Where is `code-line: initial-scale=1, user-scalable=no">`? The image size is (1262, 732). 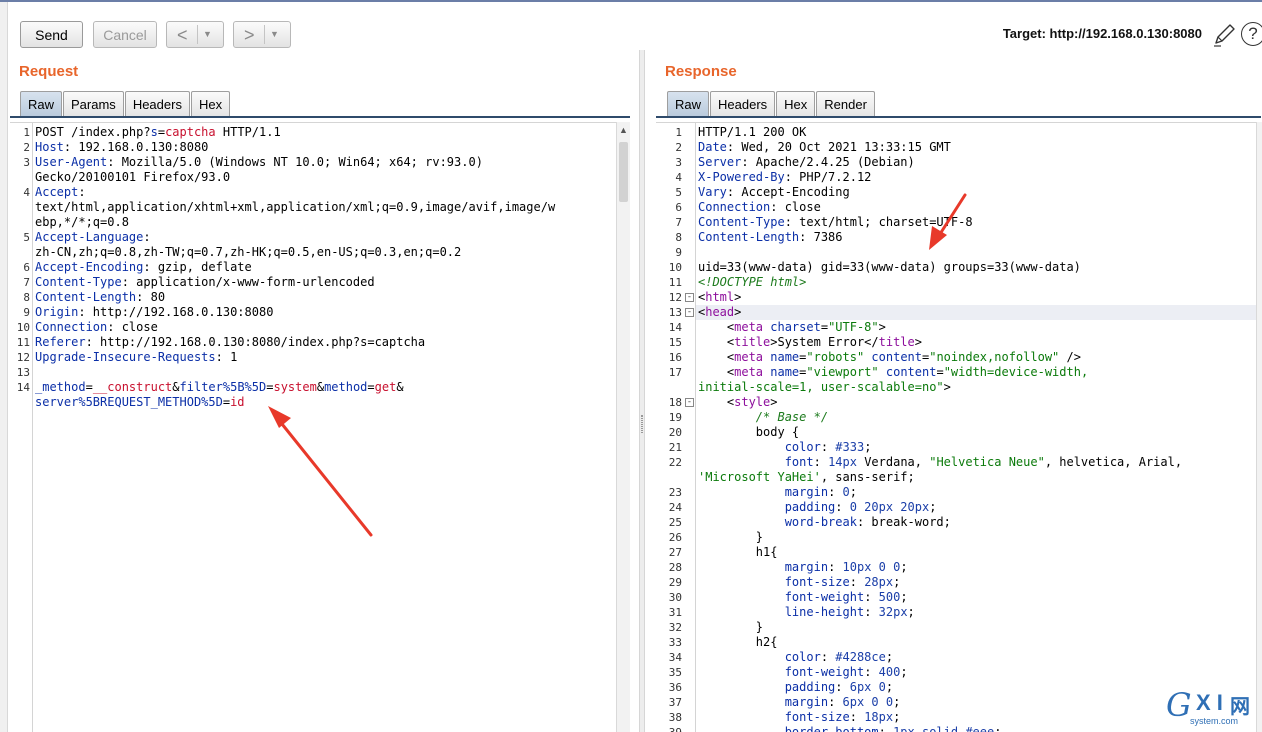 code-line: initial-scale=1, user-scalable=no"> is located at coordinates (824, 387).